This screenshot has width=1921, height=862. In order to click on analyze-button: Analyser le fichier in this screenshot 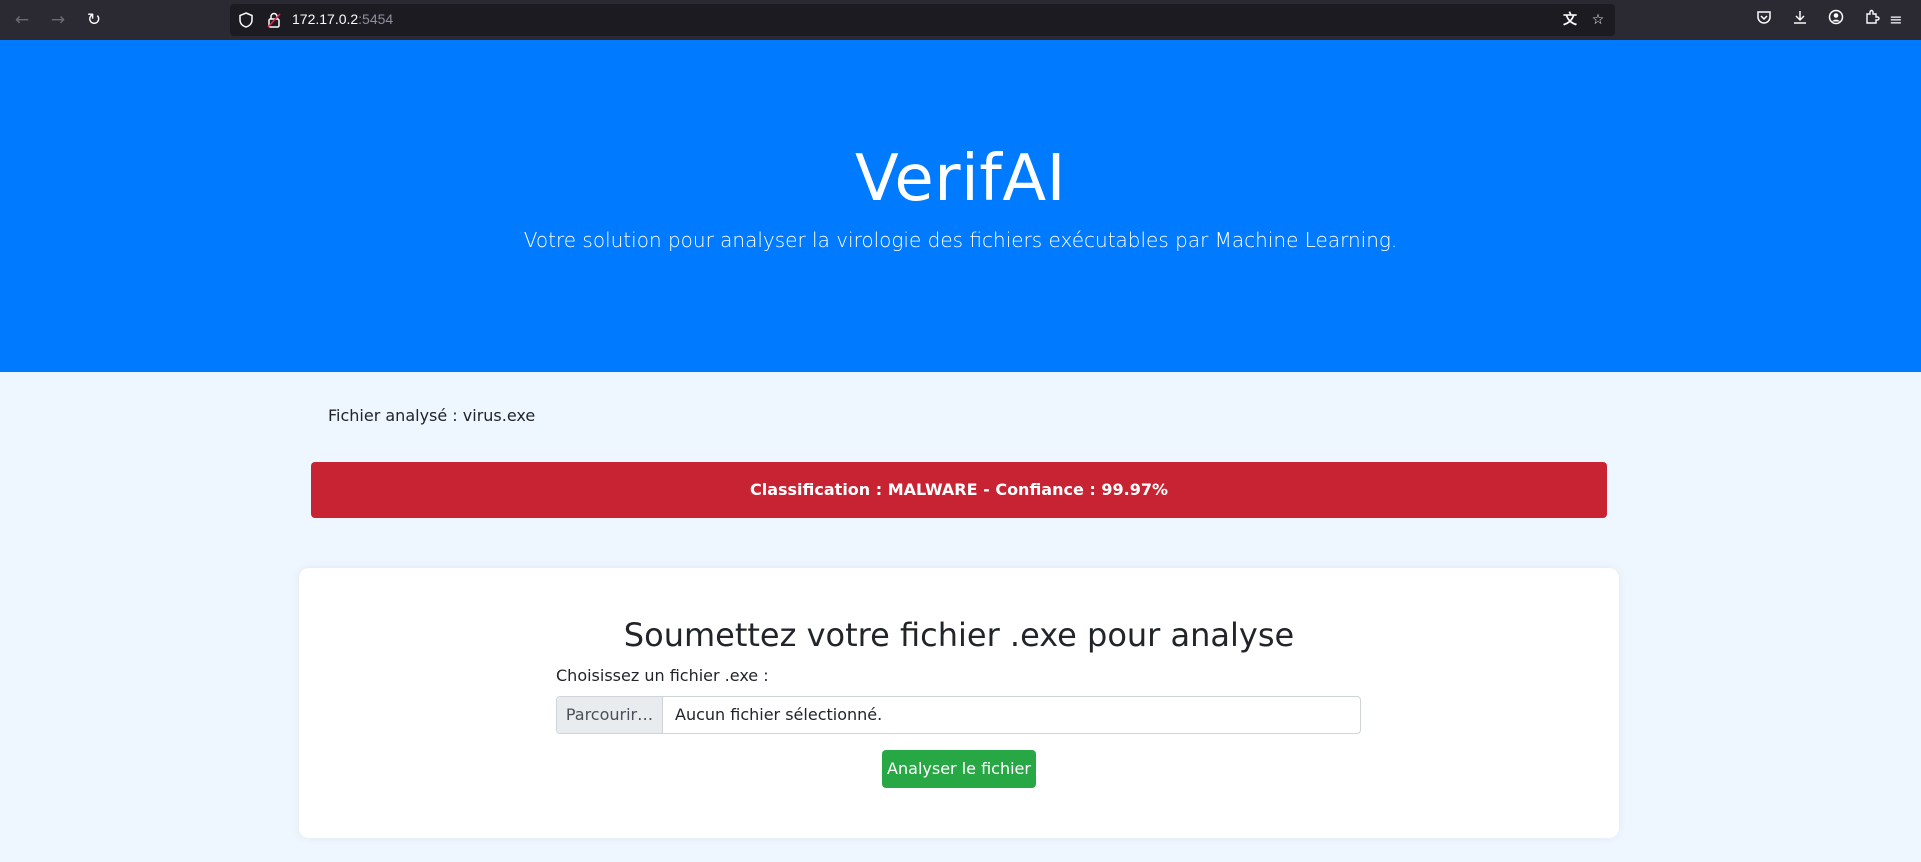, I will do `click(959, 769)`.